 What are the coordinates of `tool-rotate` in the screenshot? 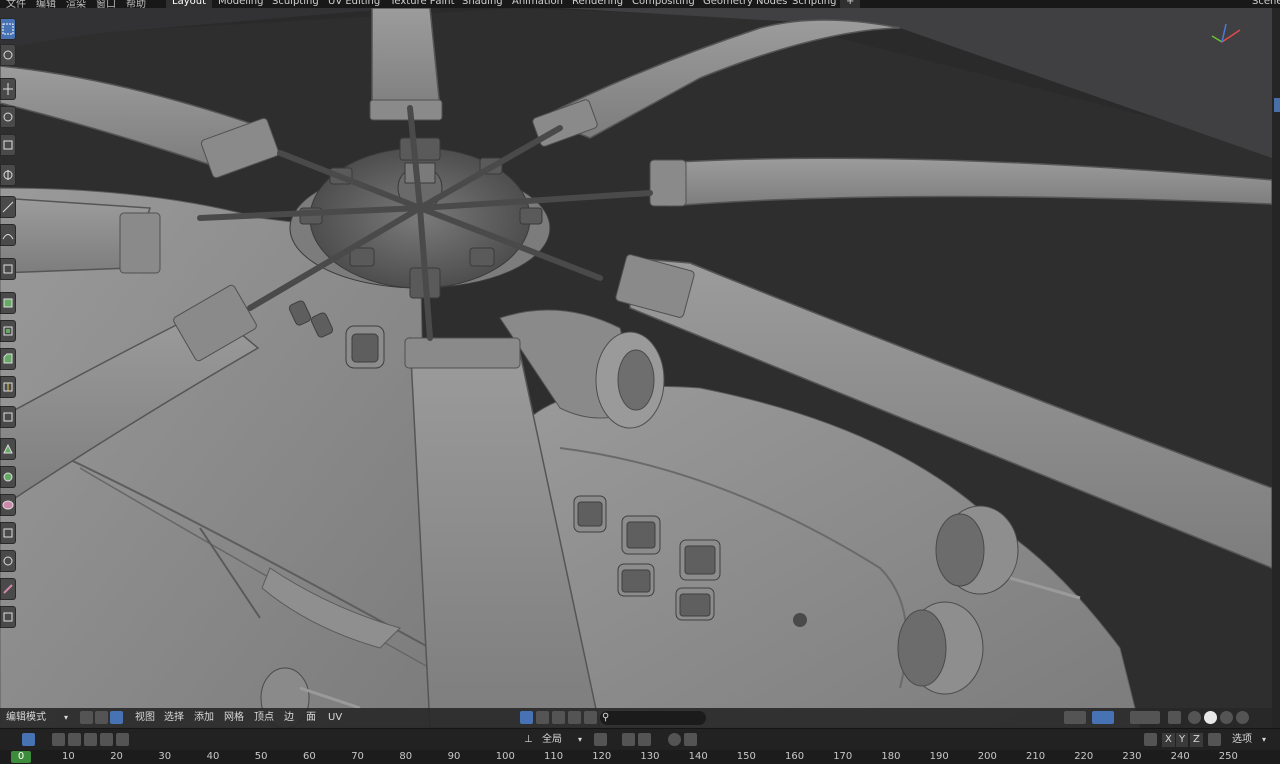 It's located at (8, 117).